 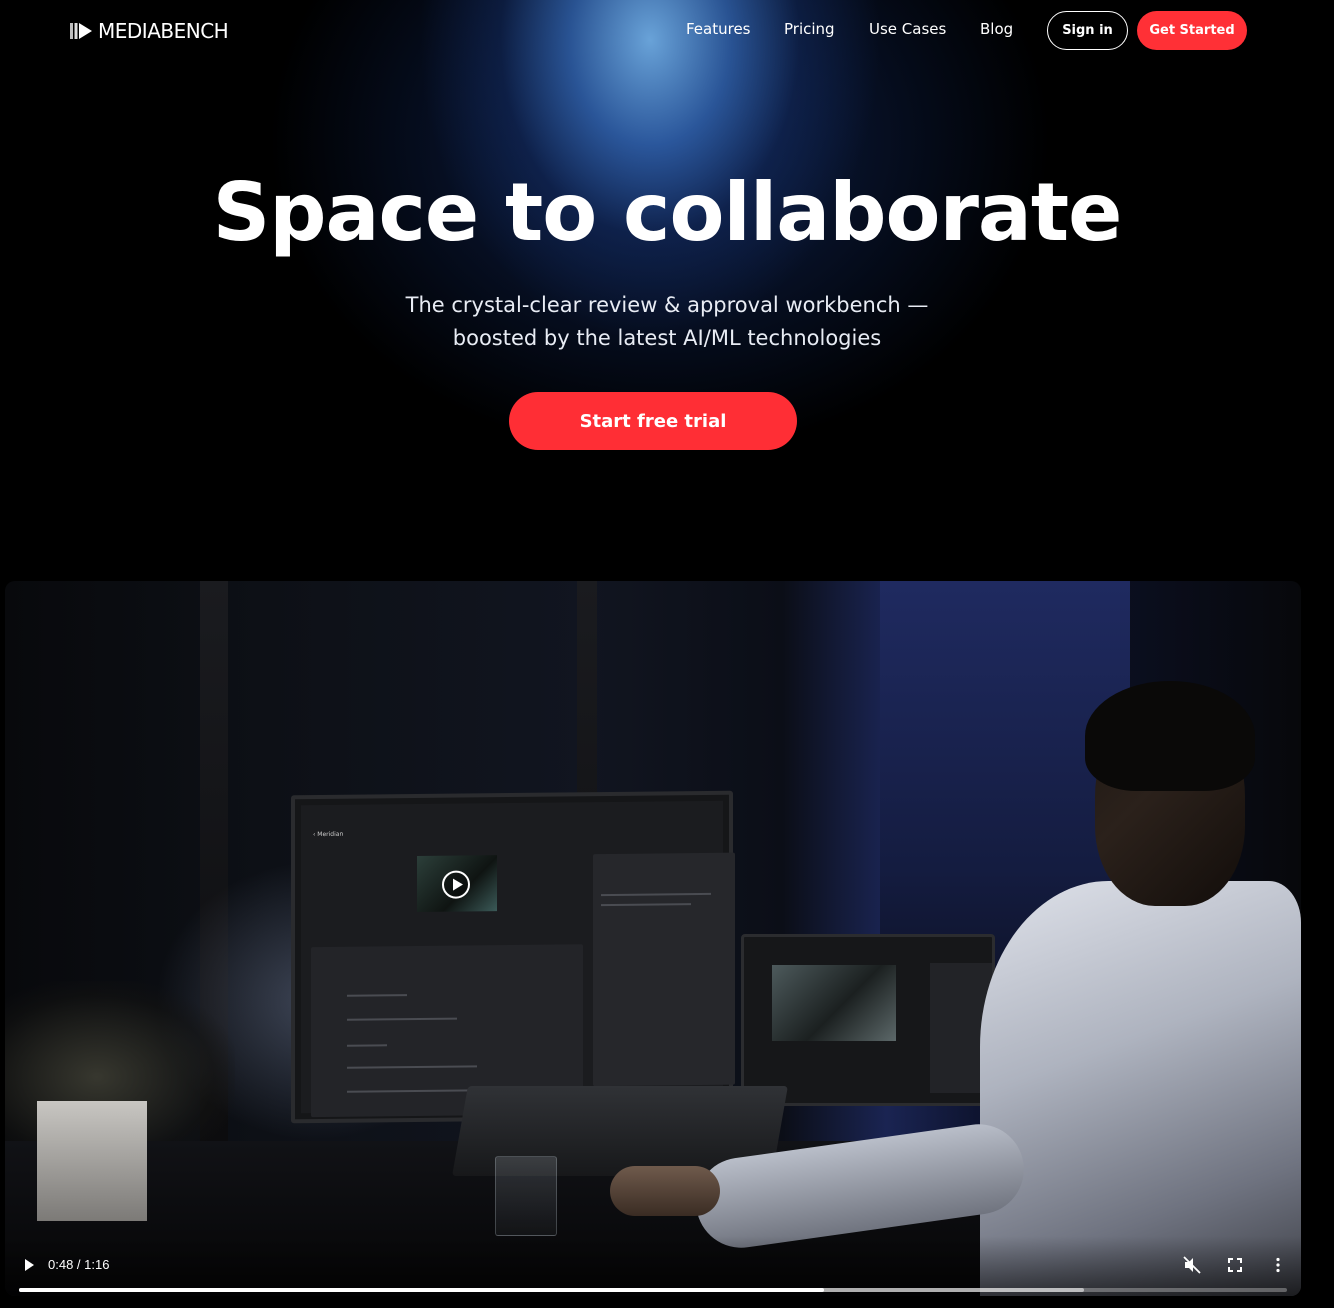 I want to click on video-played-bar, so click(x=422, y=1290).